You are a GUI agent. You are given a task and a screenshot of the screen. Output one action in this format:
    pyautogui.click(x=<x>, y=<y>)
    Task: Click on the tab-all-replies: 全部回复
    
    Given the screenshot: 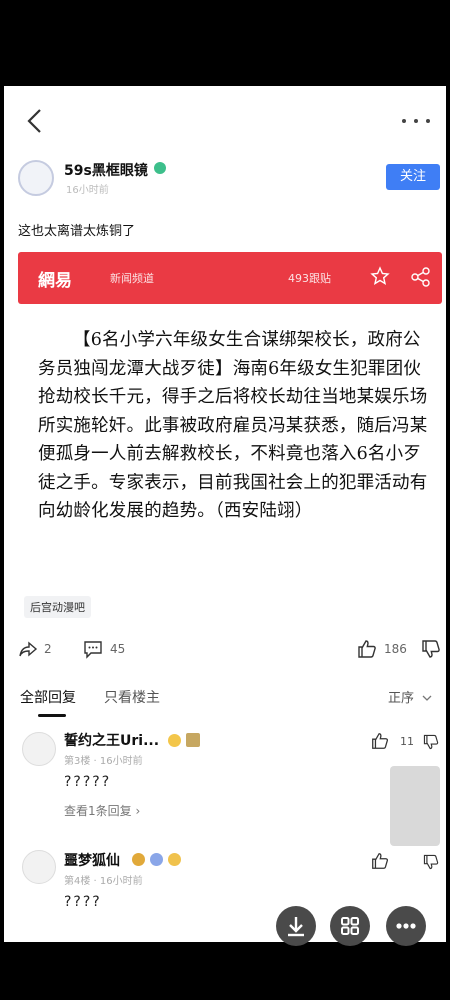 What is the action you would take?
    pyautogui.click(x=48, y=697)
    